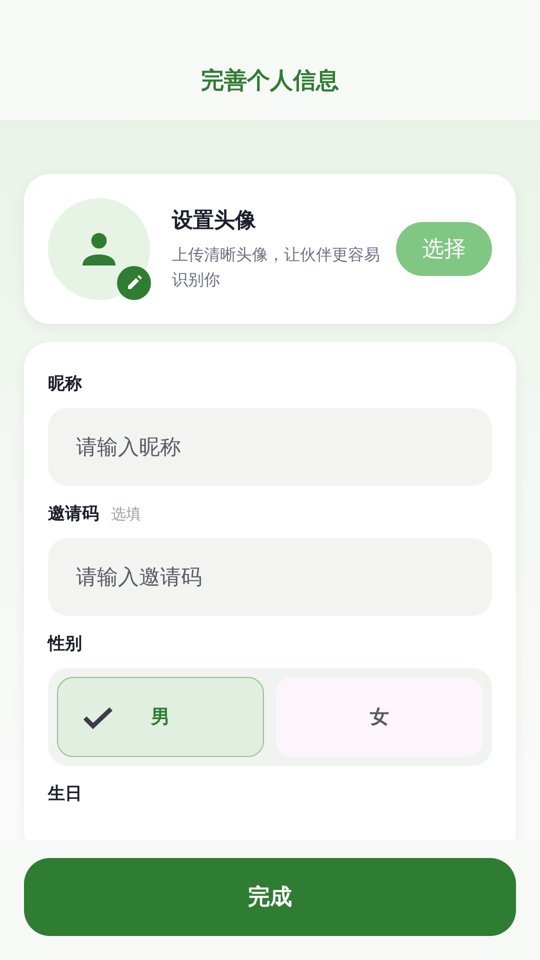  What do you see at coordinates (65, 644) in the screenshot?
I see `field-label: 性别` at bounding box center [65, 644].